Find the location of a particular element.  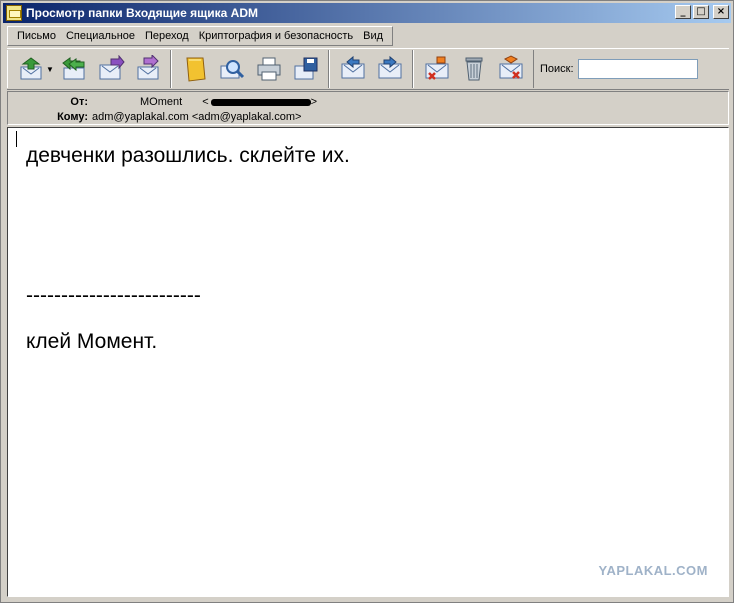

from-address-close: > is located at coordinates (314, 102).